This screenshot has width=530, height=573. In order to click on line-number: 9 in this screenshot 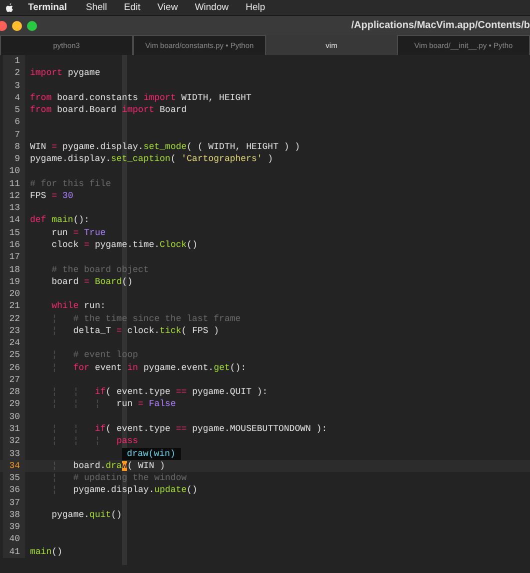, I will do `click(14, 159)`.